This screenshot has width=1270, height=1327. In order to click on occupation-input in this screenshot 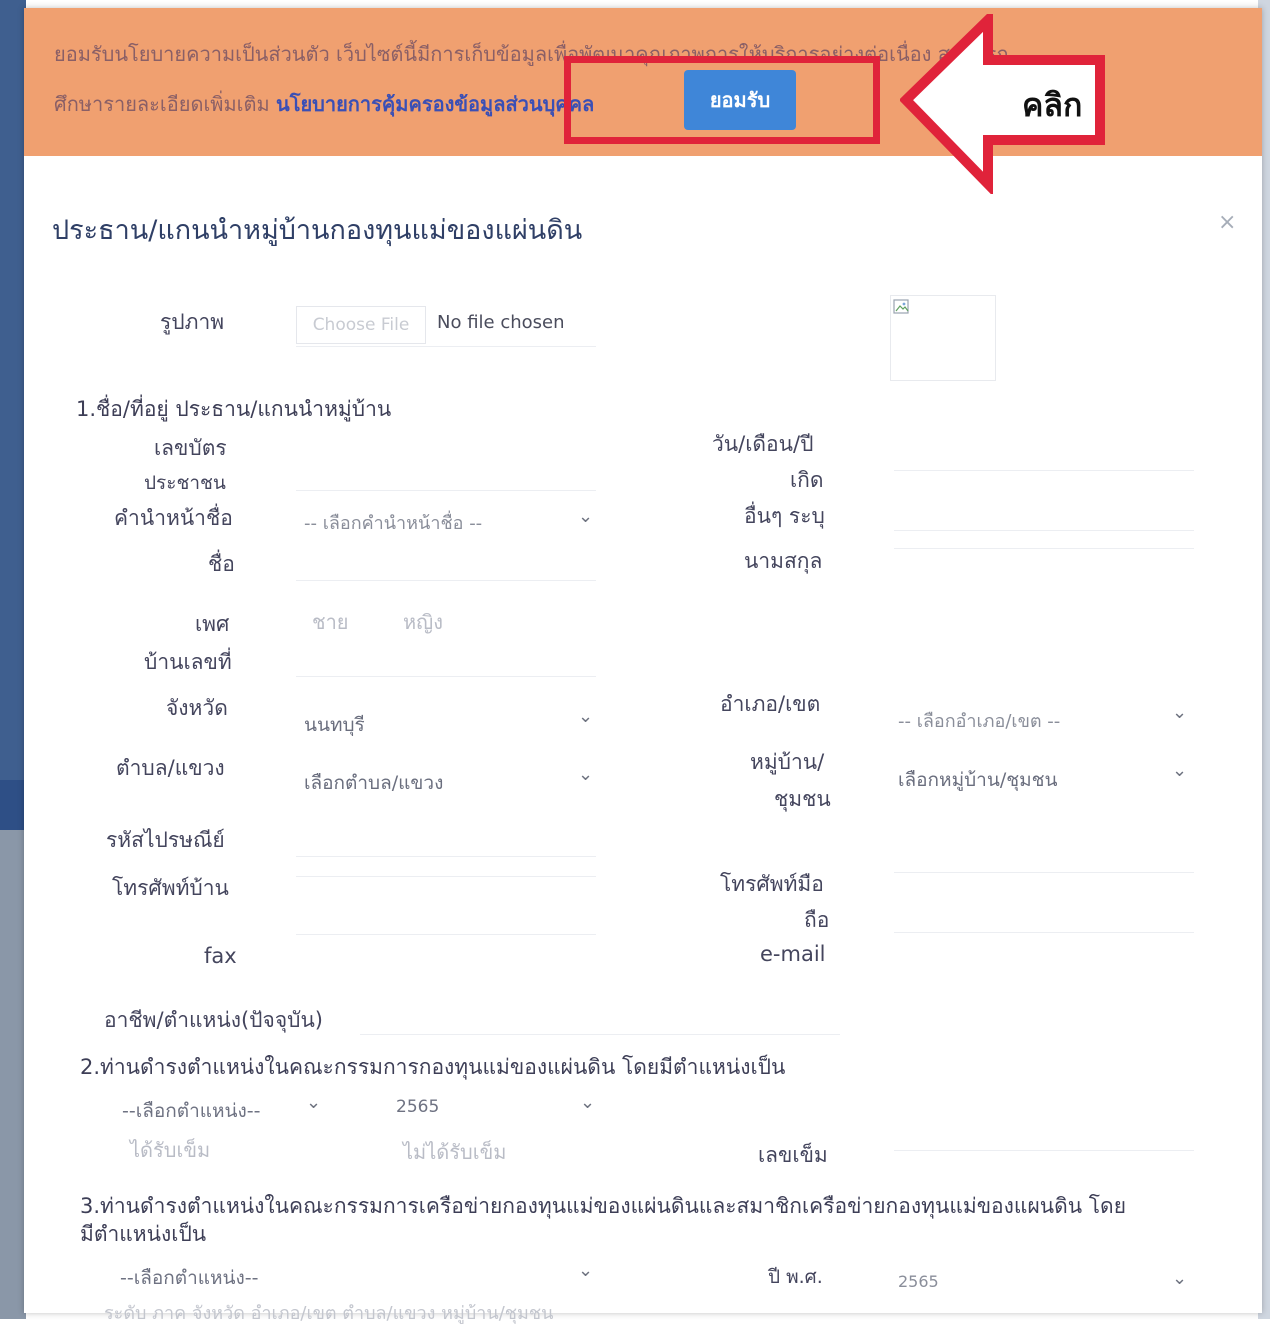, I will do `click(600, 1034)`.